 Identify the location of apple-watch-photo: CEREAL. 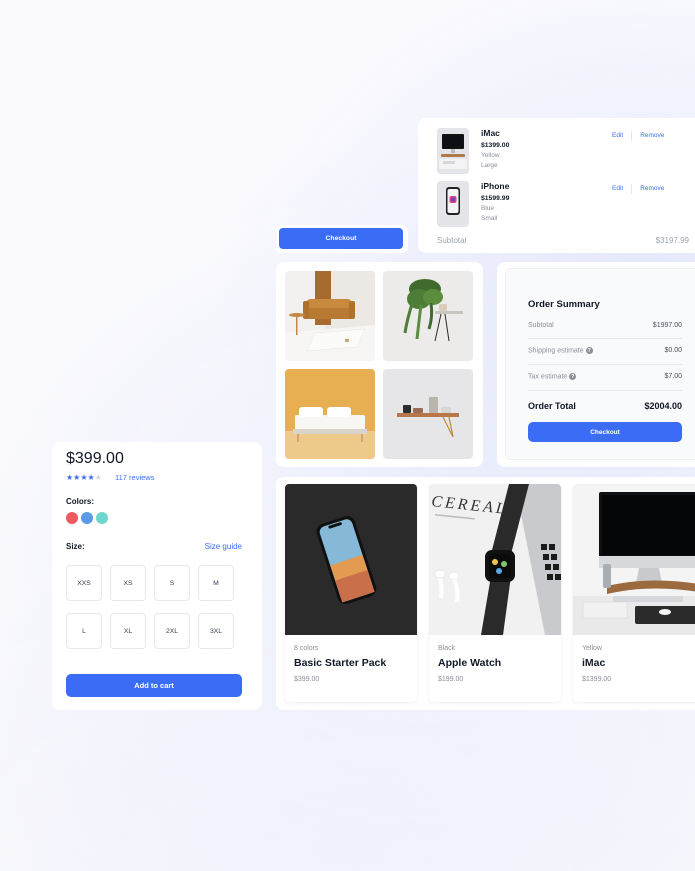
(495, 559).